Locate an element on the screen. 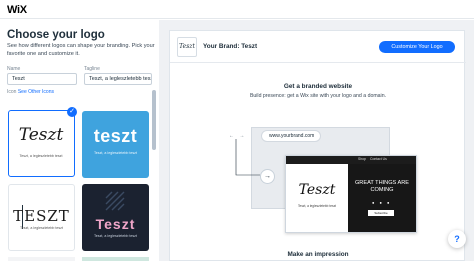 The height and width of the screenshot is (261, 474). logo-option-2-text: teszt is located at coordinates (115, 136).